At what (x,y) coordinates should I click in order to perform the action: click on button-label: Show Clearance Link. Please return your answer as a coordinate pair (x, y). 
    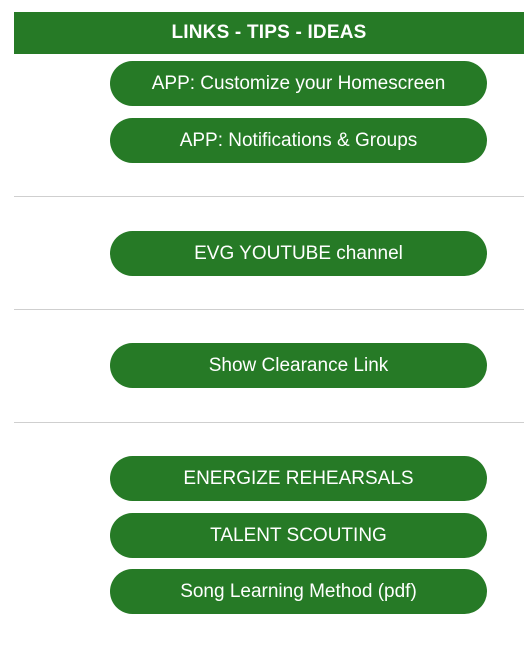
    Looking at the image, I should click on (298, 365).